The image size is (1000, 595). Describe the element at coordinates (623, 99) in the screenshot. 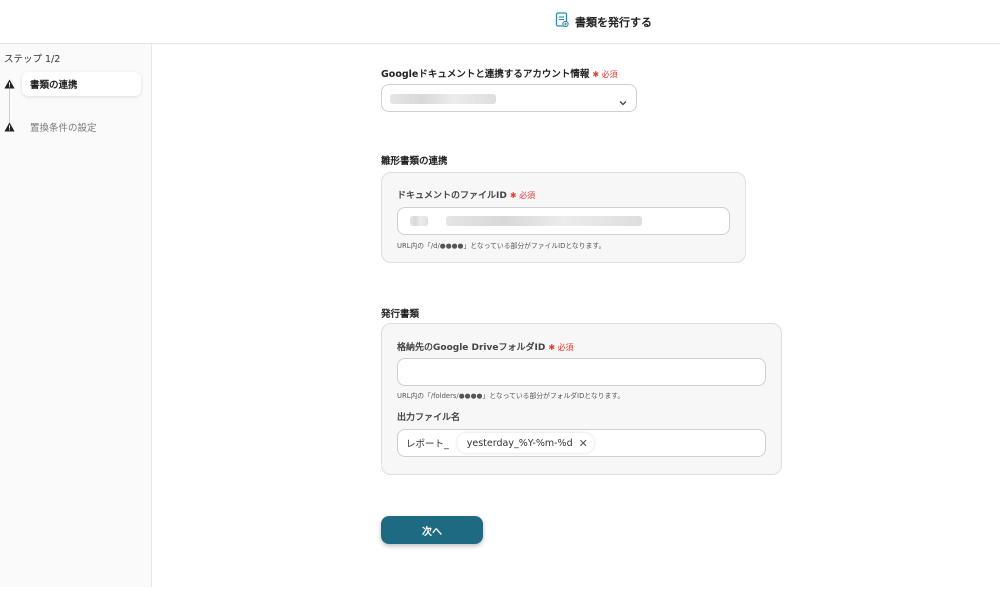

I see `chevron-down-icon` at that location.